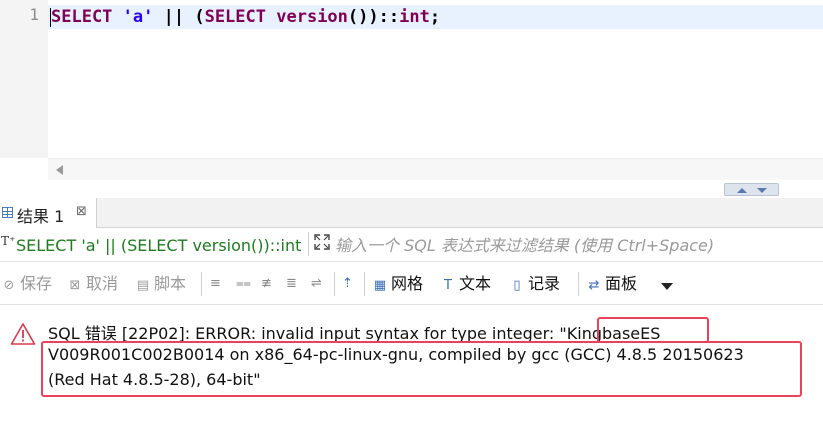 The image size is (823, 423). I want to click on panels-button-label: 面板, so click(621, 283).